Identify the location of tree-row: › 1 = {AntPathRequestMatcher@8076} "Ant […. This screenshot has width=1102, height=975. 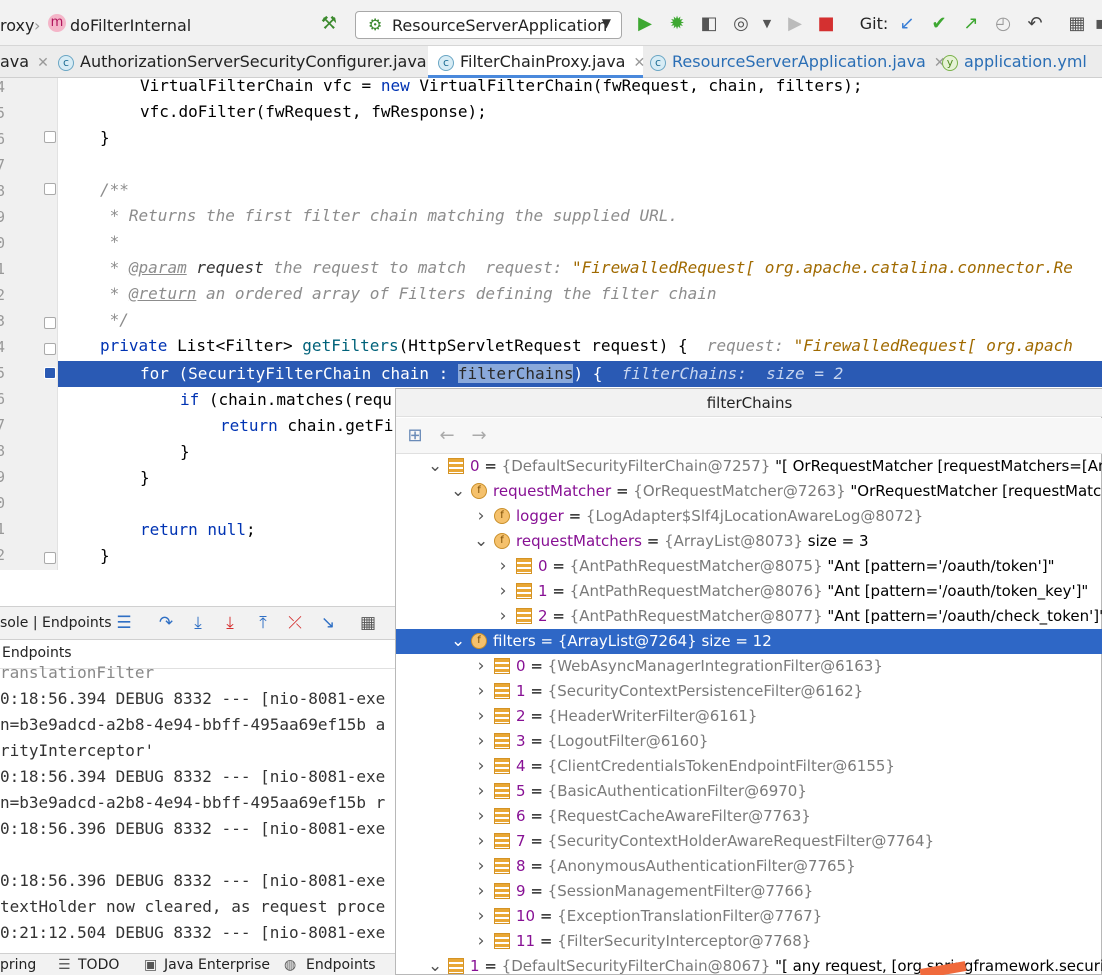
(749, 591).